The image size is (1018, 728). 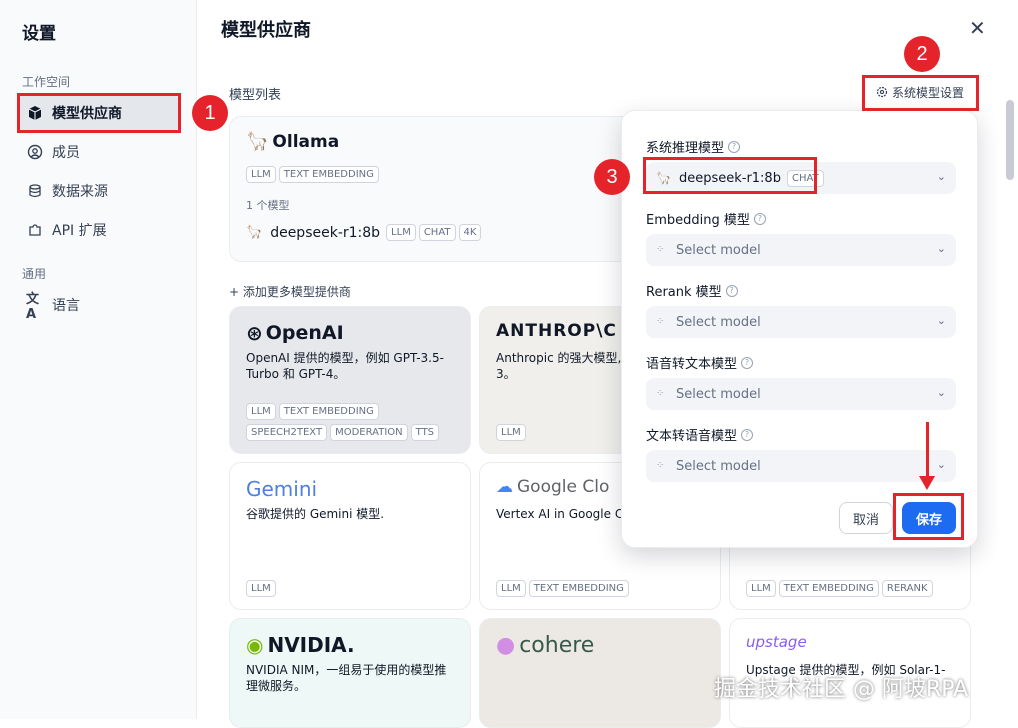 I want to click on tag: MODERATION, so click(x=369, y=432).